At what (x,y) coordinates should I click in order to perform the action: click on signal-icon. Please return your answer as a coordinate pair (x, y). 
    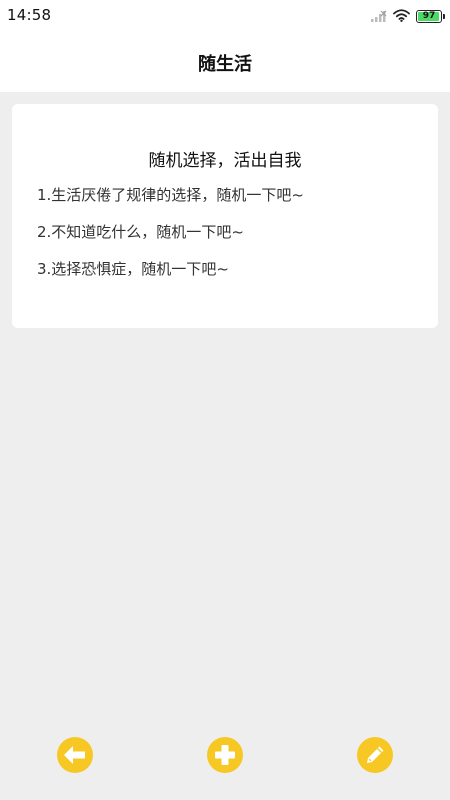
    Looking at the image, I should click on (379, 16).